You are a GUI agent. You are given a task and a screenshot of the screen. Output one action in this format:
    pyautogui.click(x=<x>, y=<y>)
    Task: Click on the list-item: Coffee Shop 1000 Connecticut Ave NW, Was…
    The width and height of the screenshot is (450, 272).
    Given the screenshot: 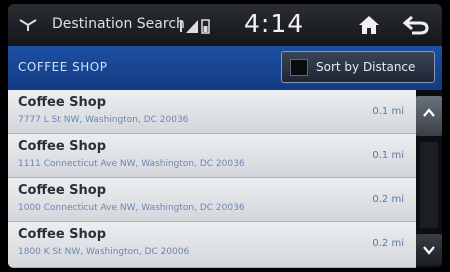 What is the action you would take?
    pyautogui.click(x=212, y=200)
    